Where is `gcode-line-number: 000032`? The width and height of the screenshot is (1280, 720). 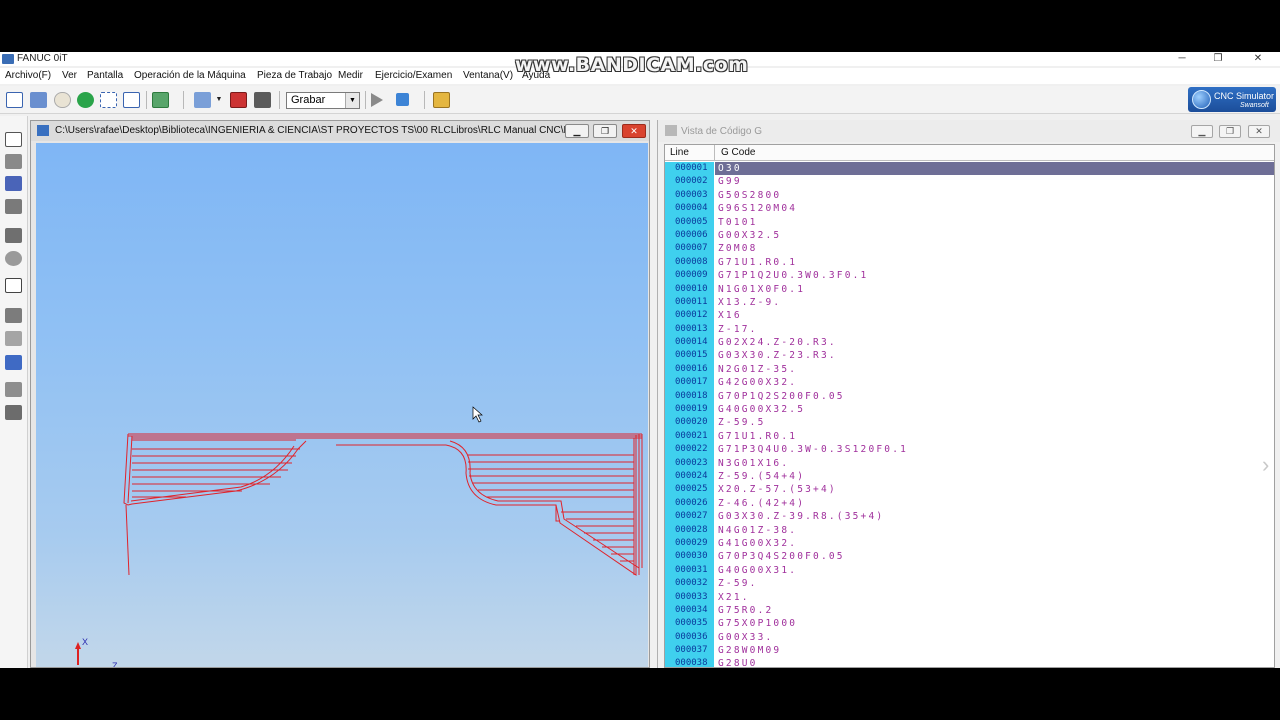 gcode-line-number: 000032 is located at coordinates (691, 583).